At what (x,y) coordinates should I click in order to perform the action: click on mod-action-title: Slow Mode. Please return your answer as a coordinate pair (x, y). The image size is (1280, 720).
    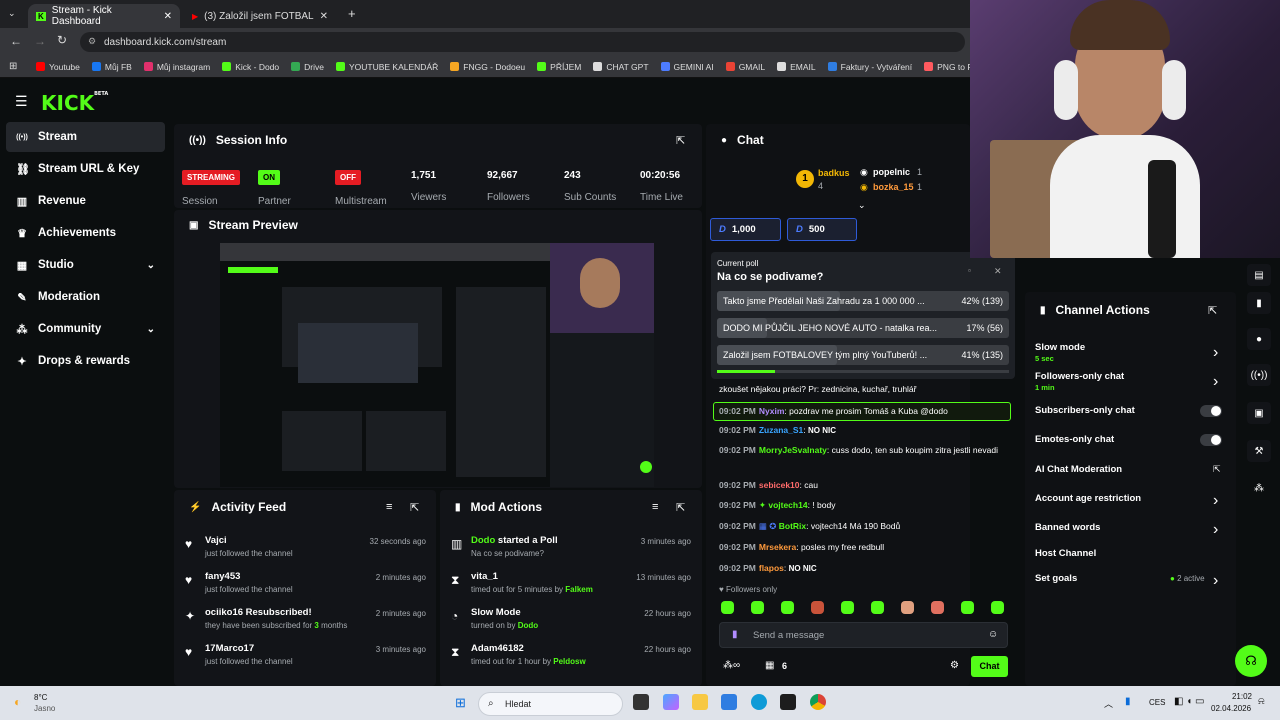
    Looking at the image, I should click on (496, 612).